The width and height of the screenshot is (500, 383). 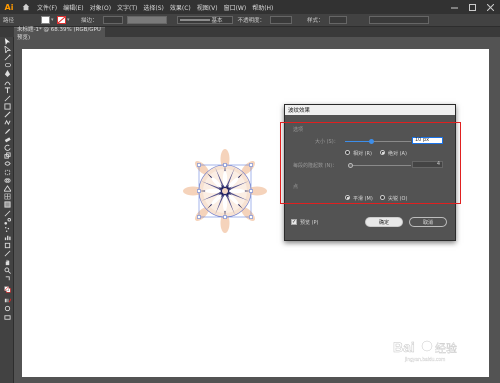 What do you see at coordinates (7, 180) in the screenshot?
I see `shape-builder-tool-icon` at bounding box center [7, 180].